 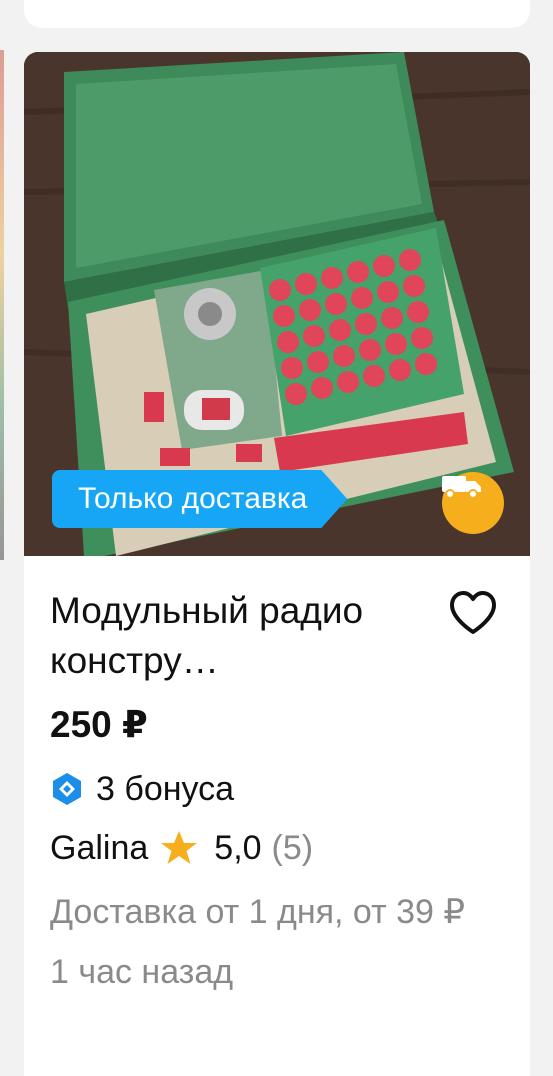 I want to click on delivery-only-label: Только доставка, so click(x=193, y=498).